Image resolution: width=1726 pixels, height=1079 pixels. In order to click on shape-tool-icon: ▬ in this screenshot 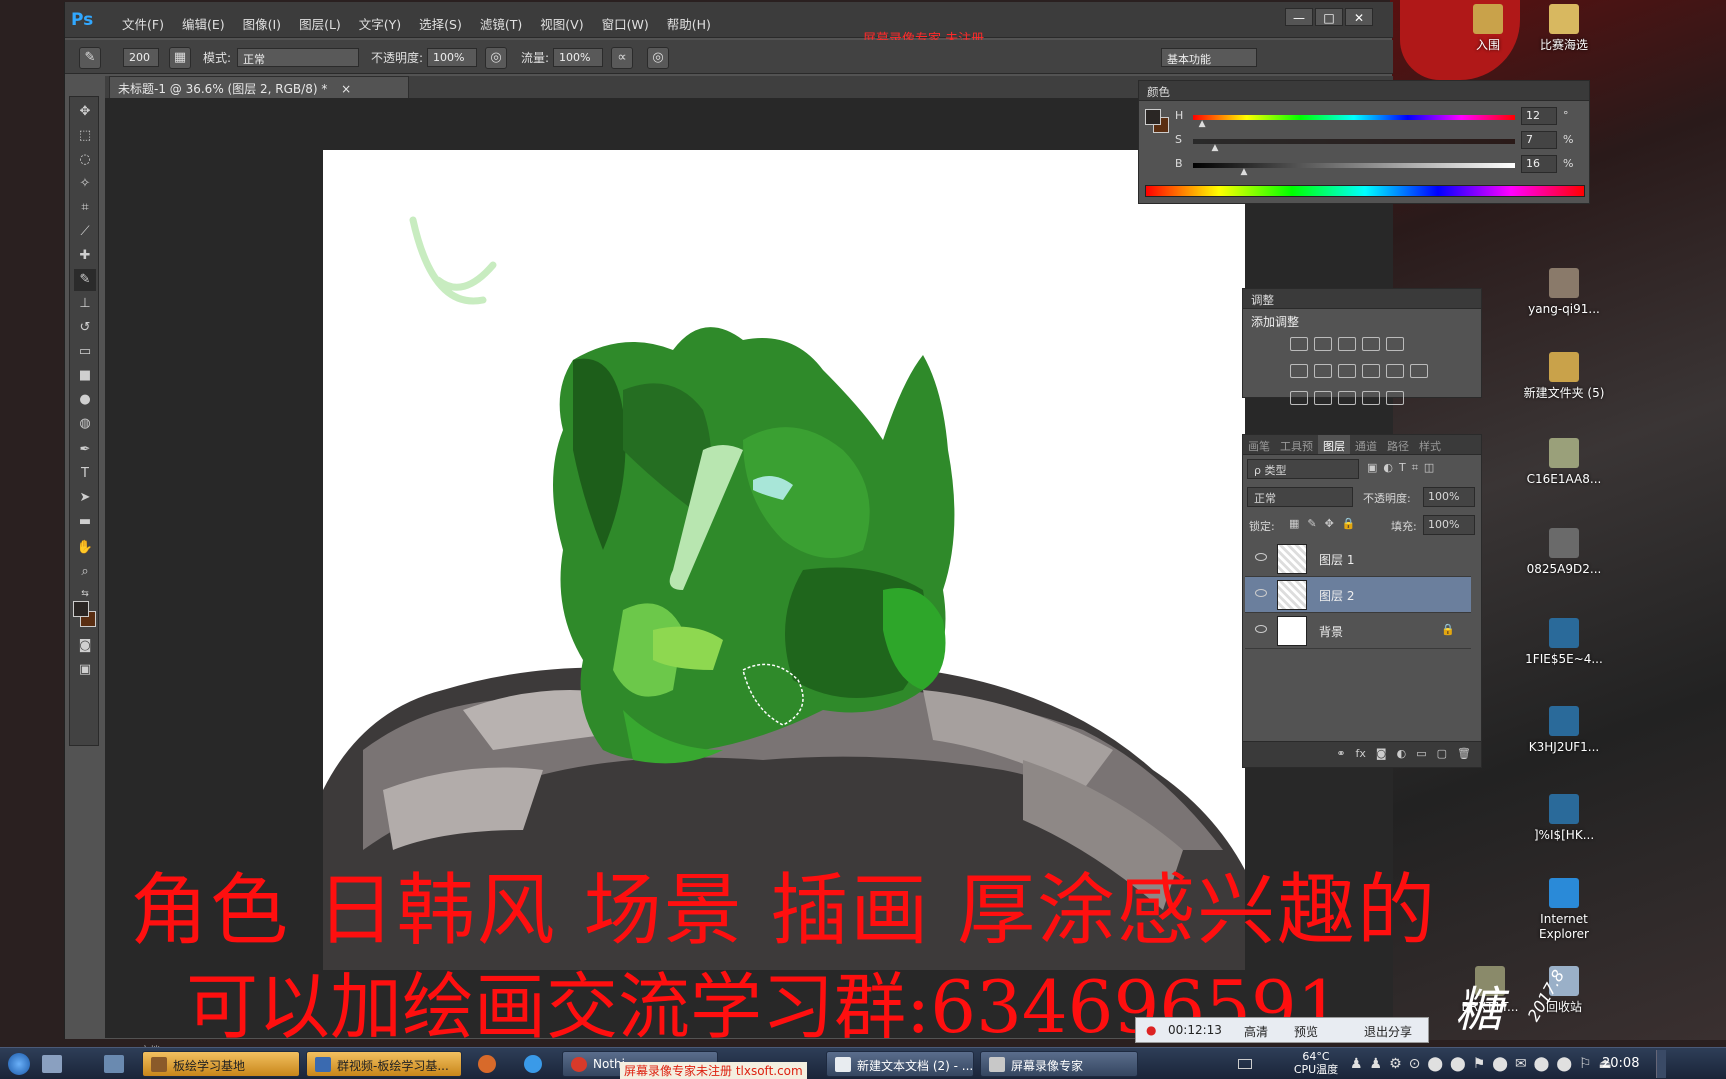, I will do `click(85, 522)`.